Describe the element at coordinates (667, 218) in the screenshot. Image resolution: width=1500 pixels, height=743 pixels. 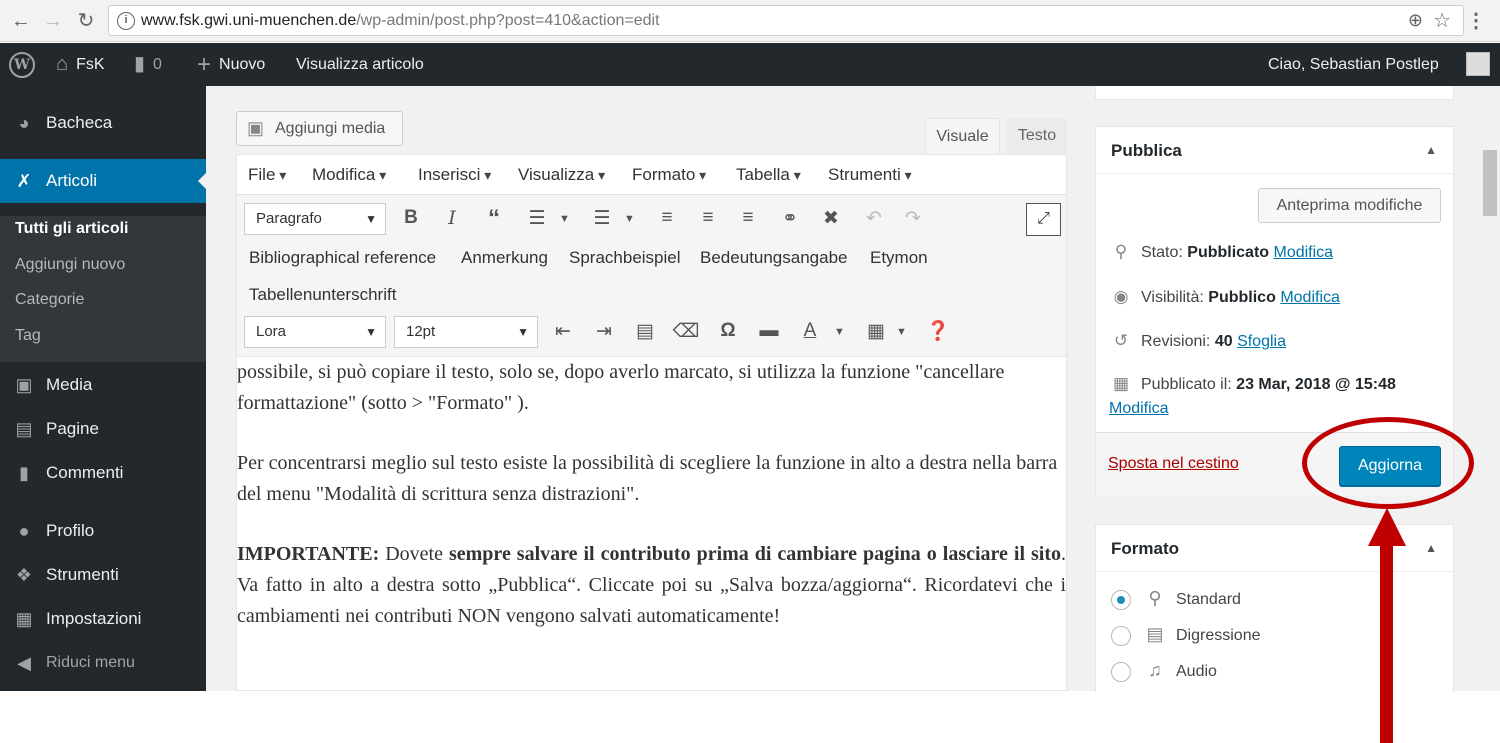
I see `align-left-icon: ≡` at that location.